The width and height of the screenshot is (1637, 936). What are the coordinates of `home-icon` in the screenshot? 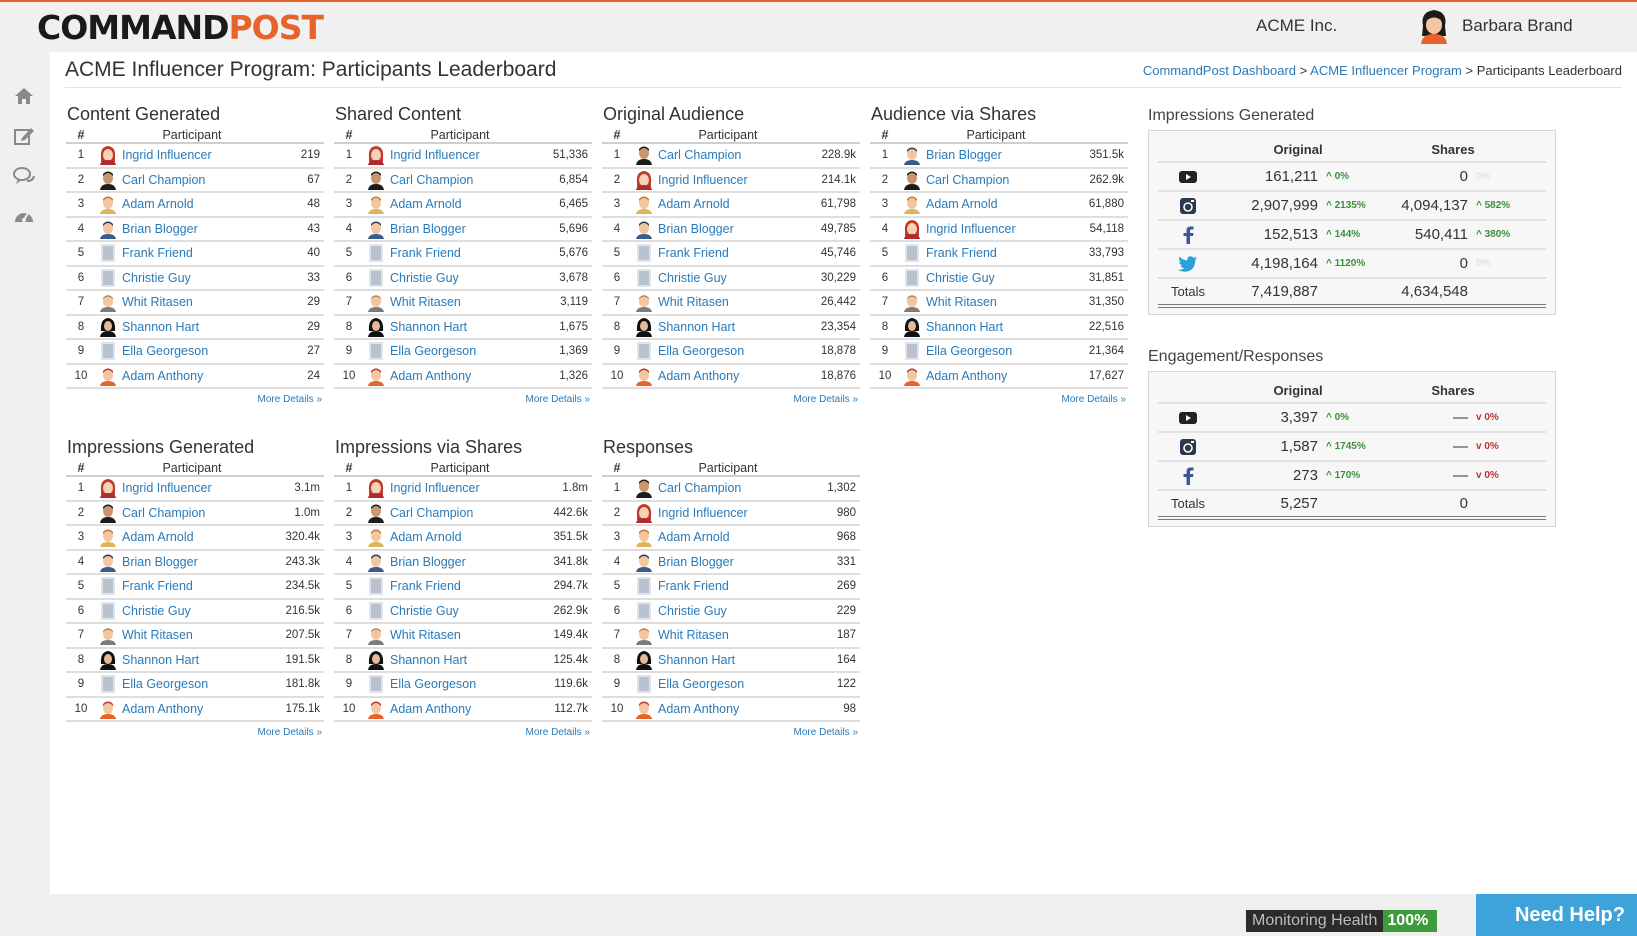 It's located at (24, 96).